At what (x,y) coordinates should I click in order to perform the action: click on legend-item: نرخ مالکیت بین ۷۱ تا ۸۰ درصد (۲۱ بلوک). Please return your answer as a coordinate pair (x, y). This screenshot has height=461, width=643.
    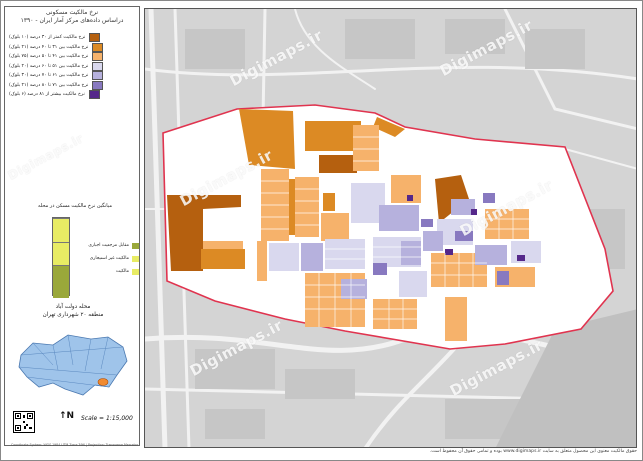
    Looking at the image, I should click on (73, 85).